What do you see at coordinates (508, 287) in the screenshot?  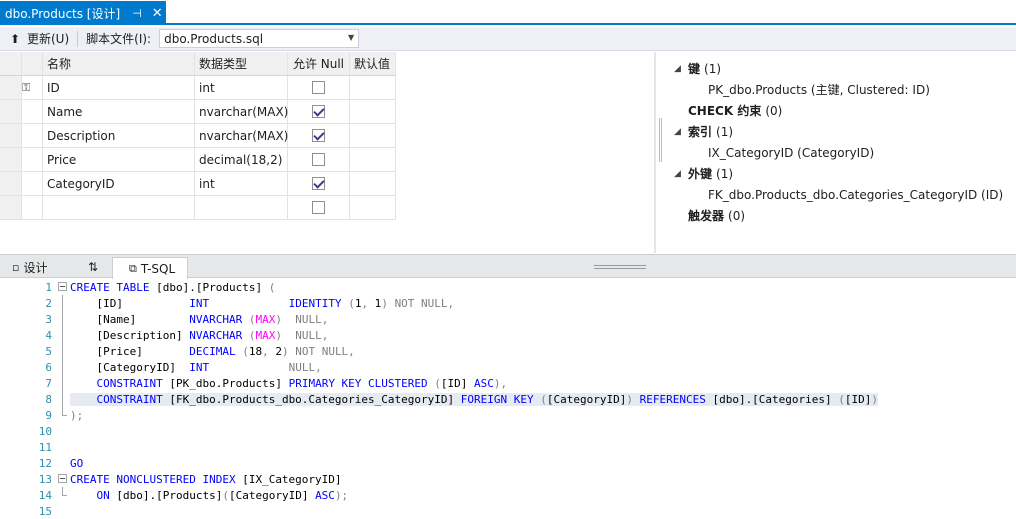 I see `code-line: 1 CREATE TABLE [dbo].[Products] (` at bounding box center [508, 287].